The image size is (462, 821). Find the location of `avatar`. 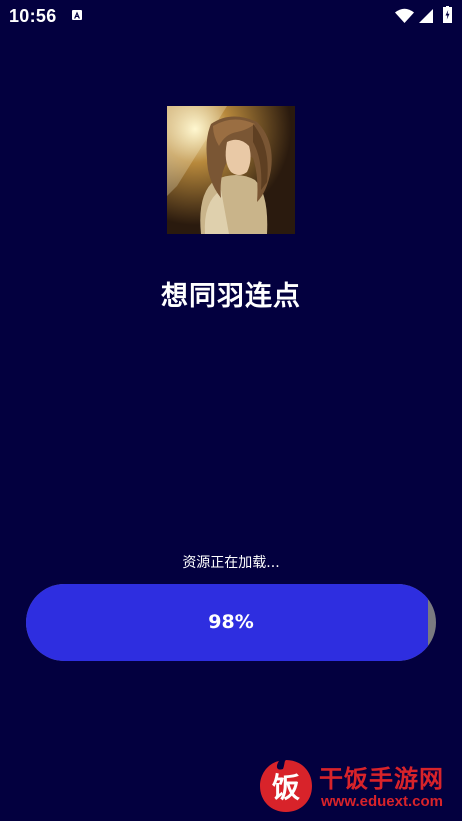

avatar is located at coordinates (231, 170).